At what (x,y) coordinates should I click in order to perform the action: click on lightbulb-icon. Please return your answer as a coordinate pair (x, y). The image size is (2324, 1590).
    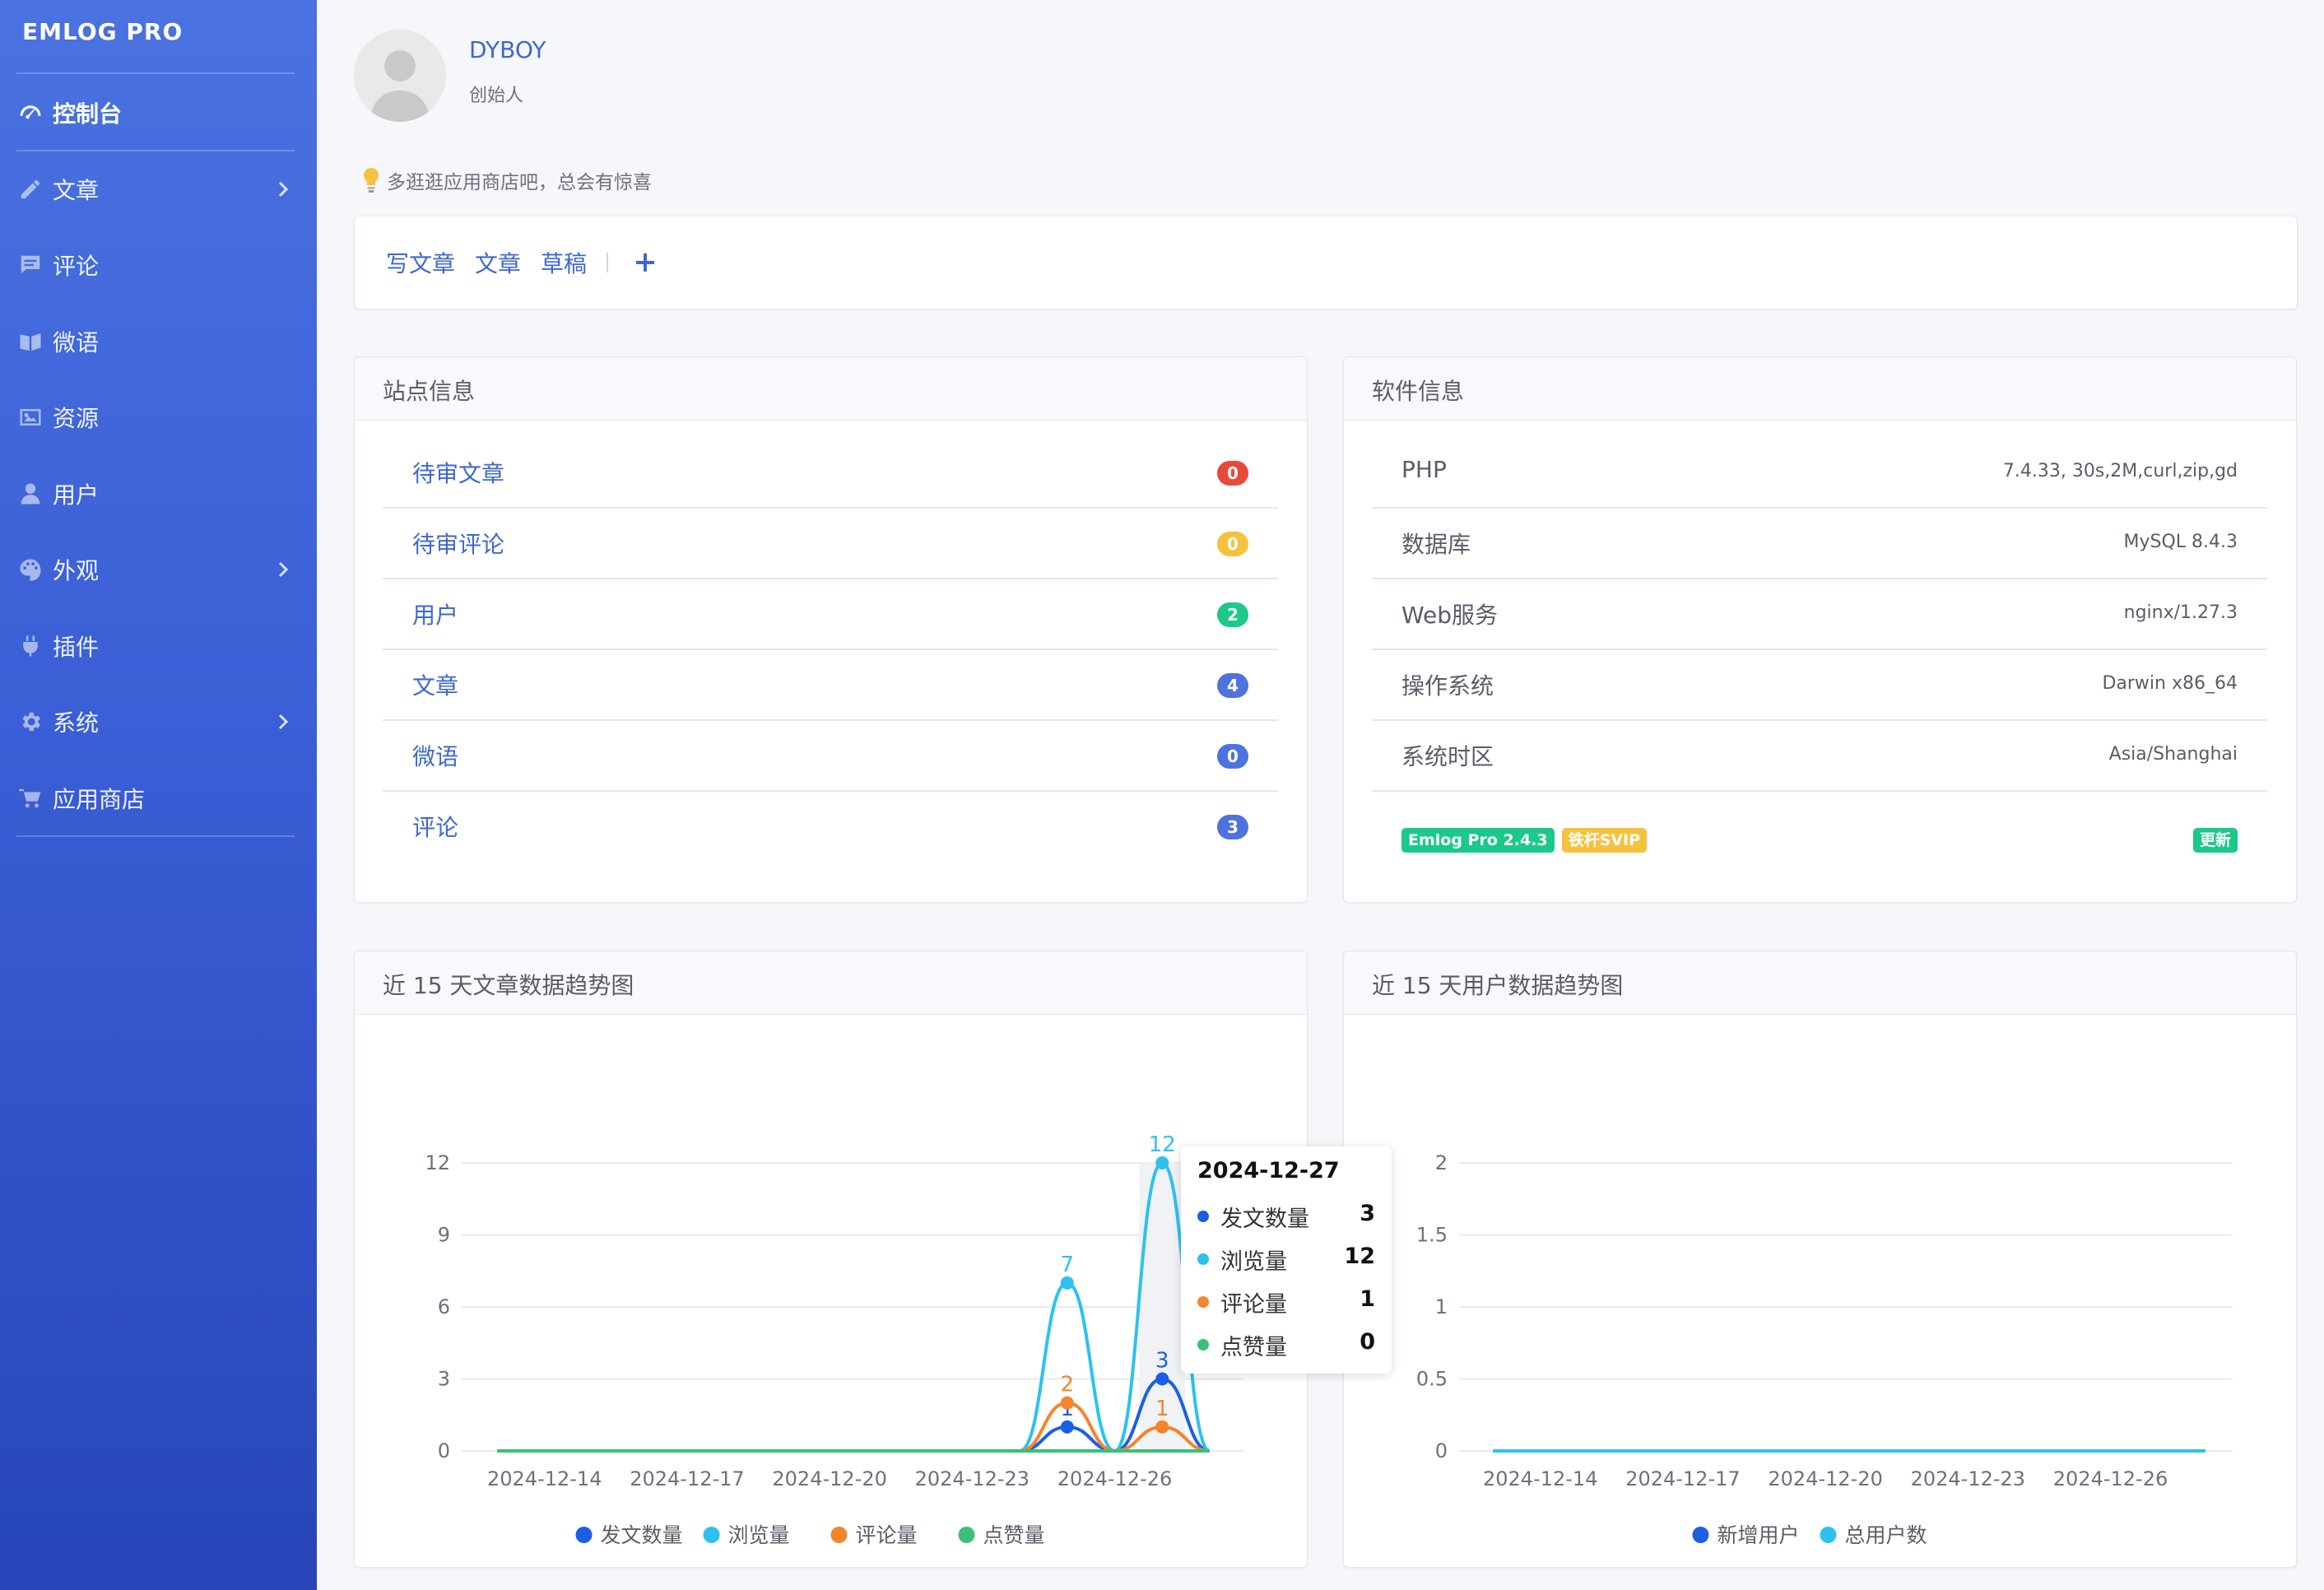
    Looking at the image, I should click on (371, 180).